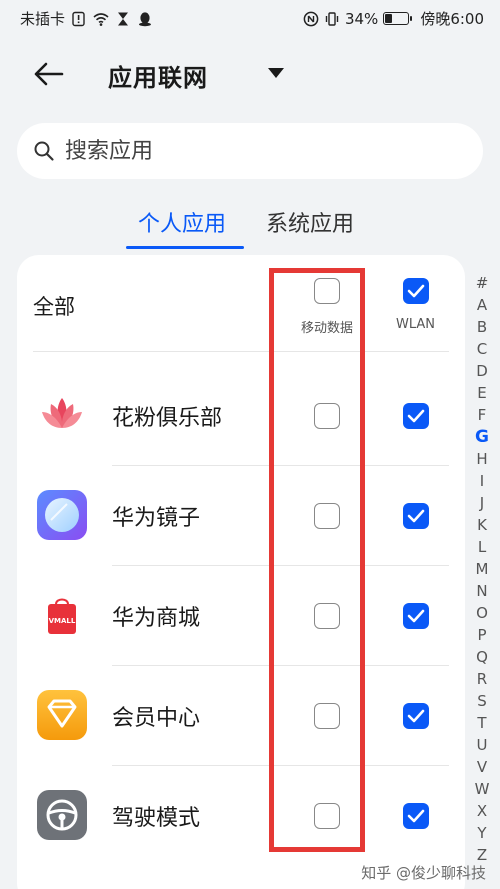 The image size is (500, 889). I want to click on app-name: 会员中心, so click(156, 718).